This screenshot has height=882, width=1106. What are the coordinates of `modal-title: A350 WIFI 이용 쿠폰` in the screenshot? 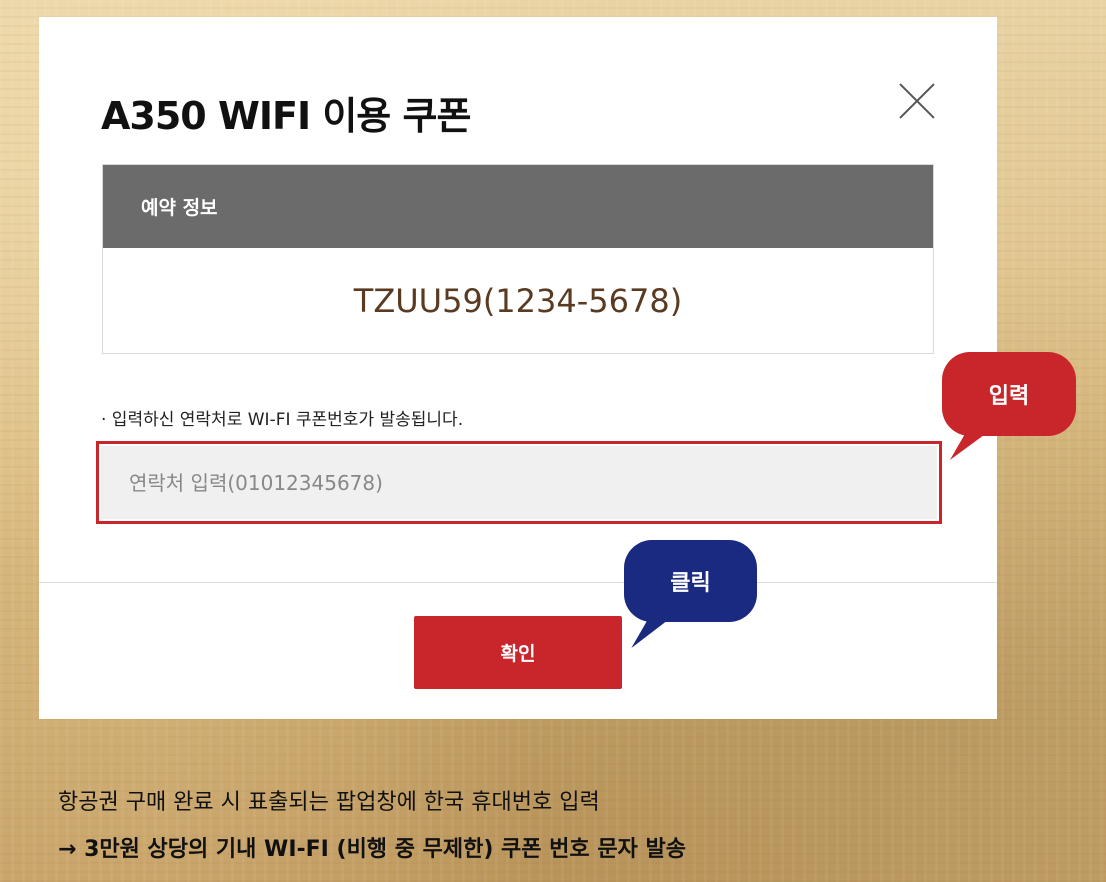 It's located at (286, 116).